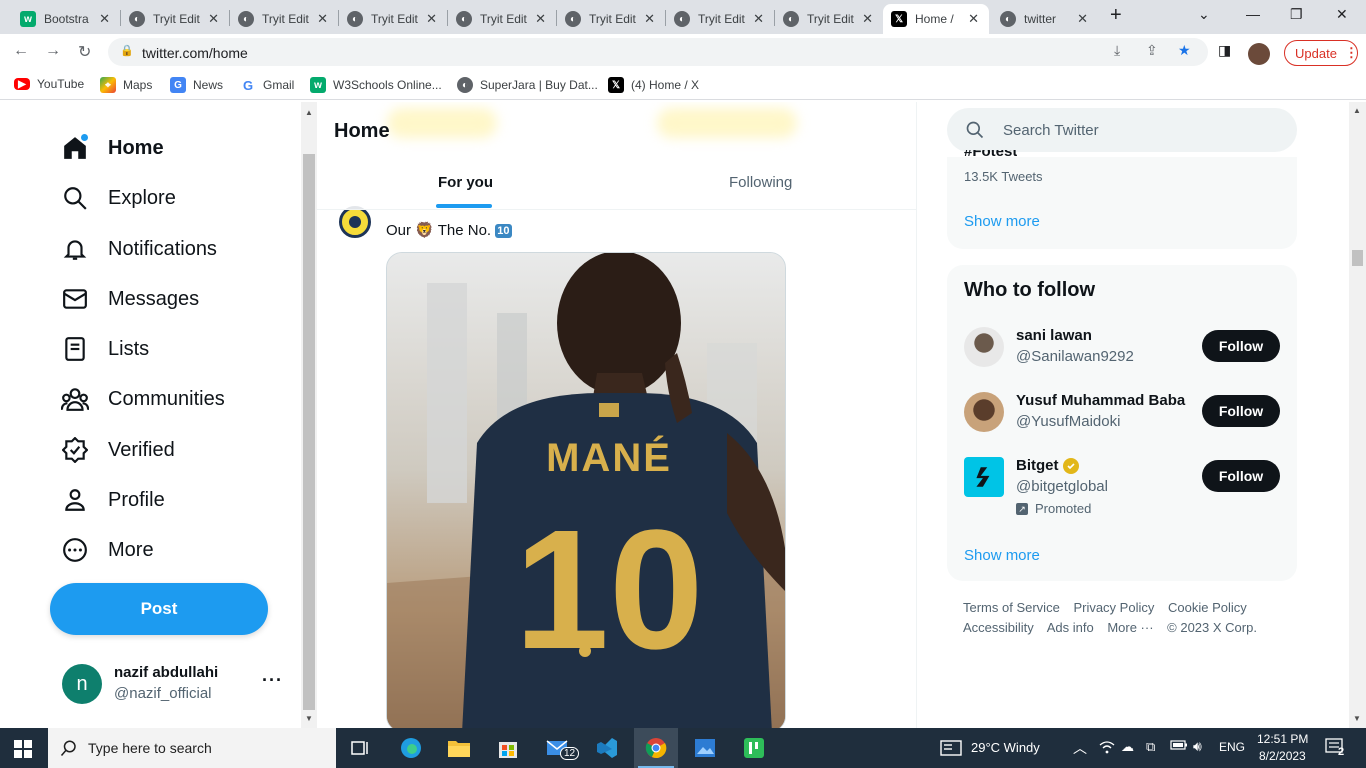 Image resolution: width=1366 pixels, height=768 pixels. What do you see at coordinates (192, 748) in the screenshot?
I see `taskbar-search-input: Type here to search` at bounding box center [192, 748].